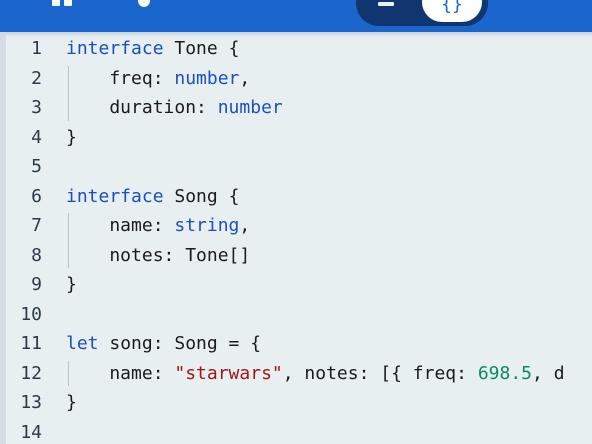  Describe the element at coordinates (548, 373) in the screenshot. I see `code-token: , d` at that location.